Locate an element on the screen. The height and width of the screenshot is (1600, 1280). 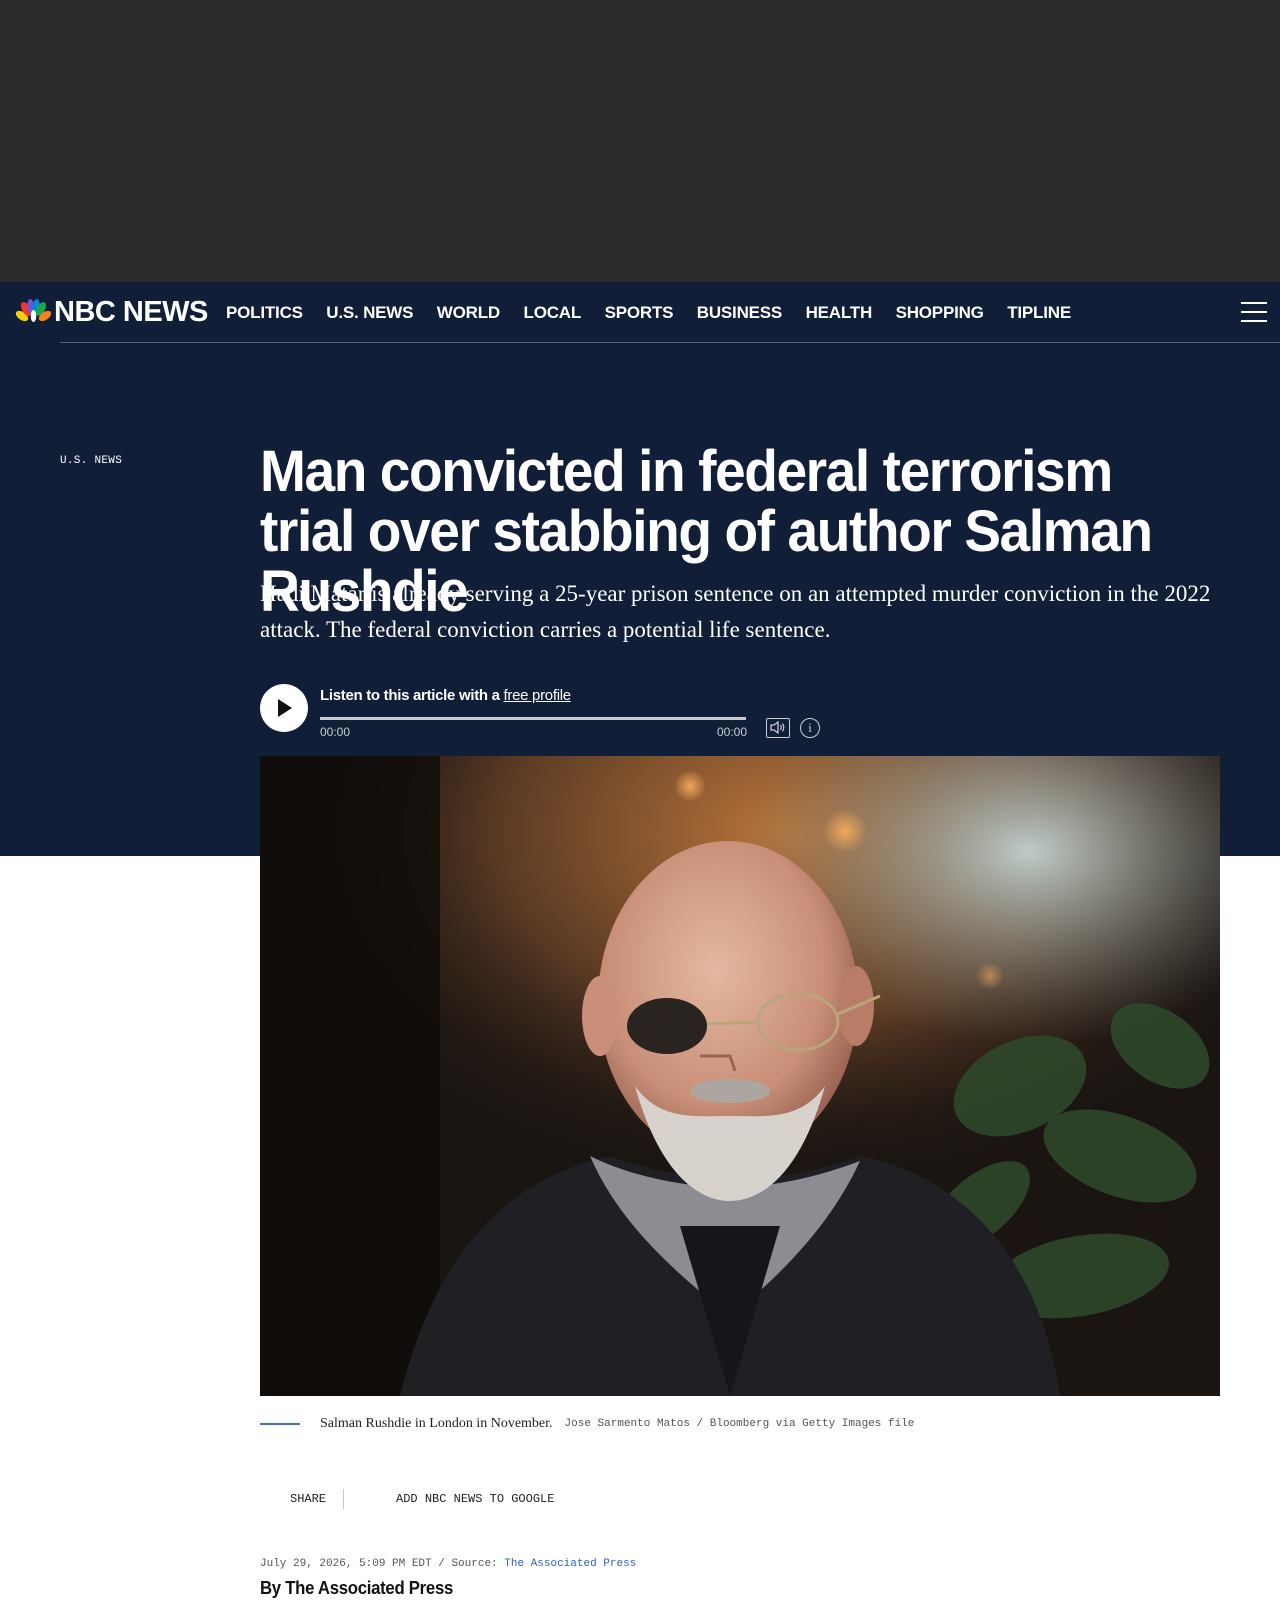
brand-name: NBC NEWS is located at coordinates (131, 311).